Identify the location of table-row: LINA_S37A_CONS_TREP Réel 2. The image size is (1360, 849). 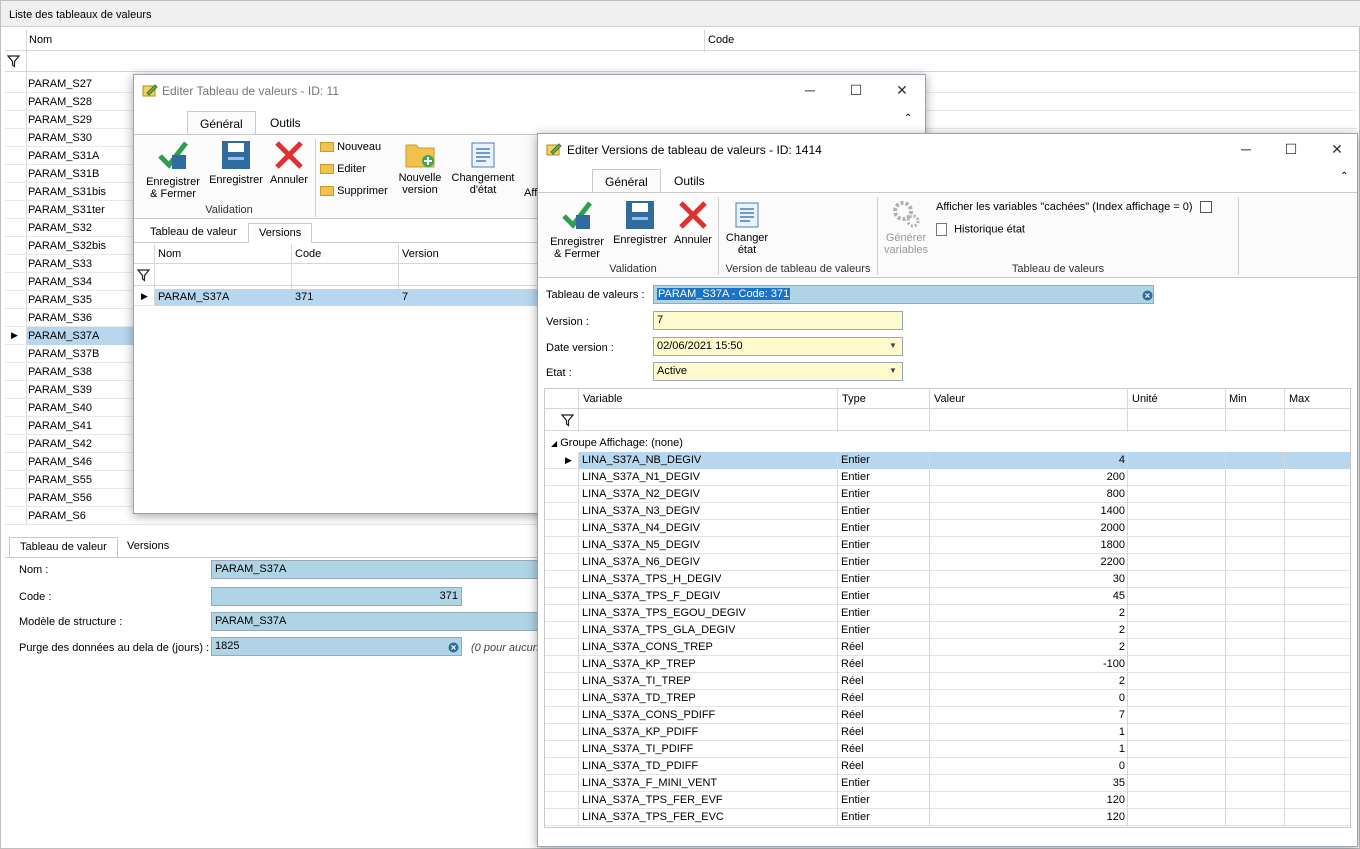
(947, 647).